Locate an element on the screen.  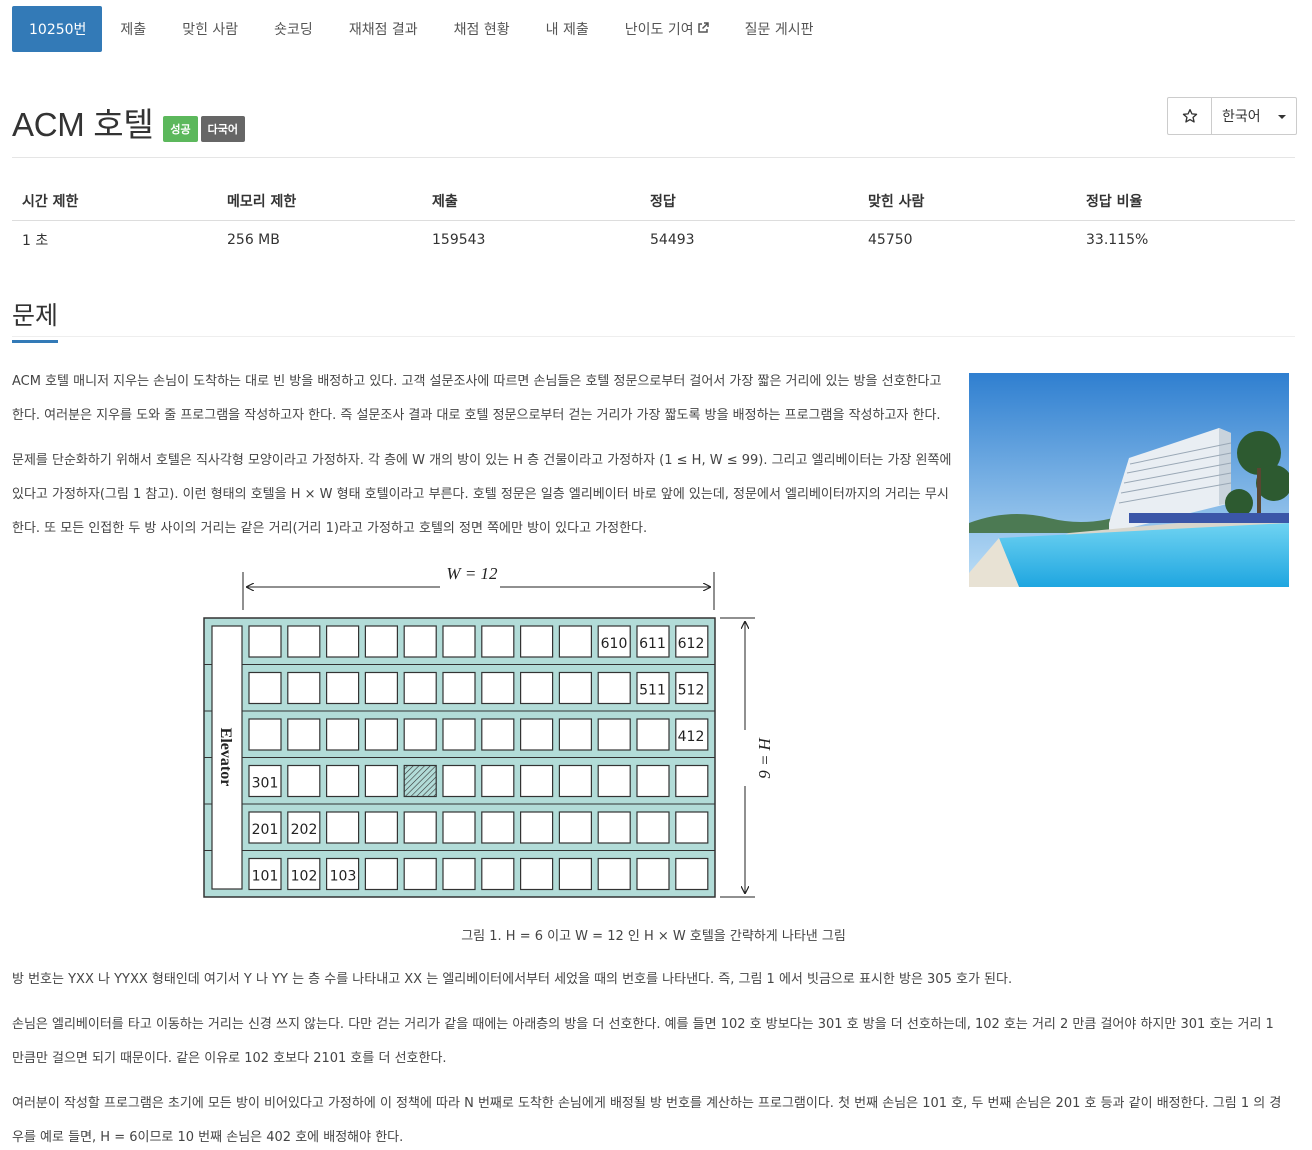
room-512: 512 is located at coordinates (691, 691).